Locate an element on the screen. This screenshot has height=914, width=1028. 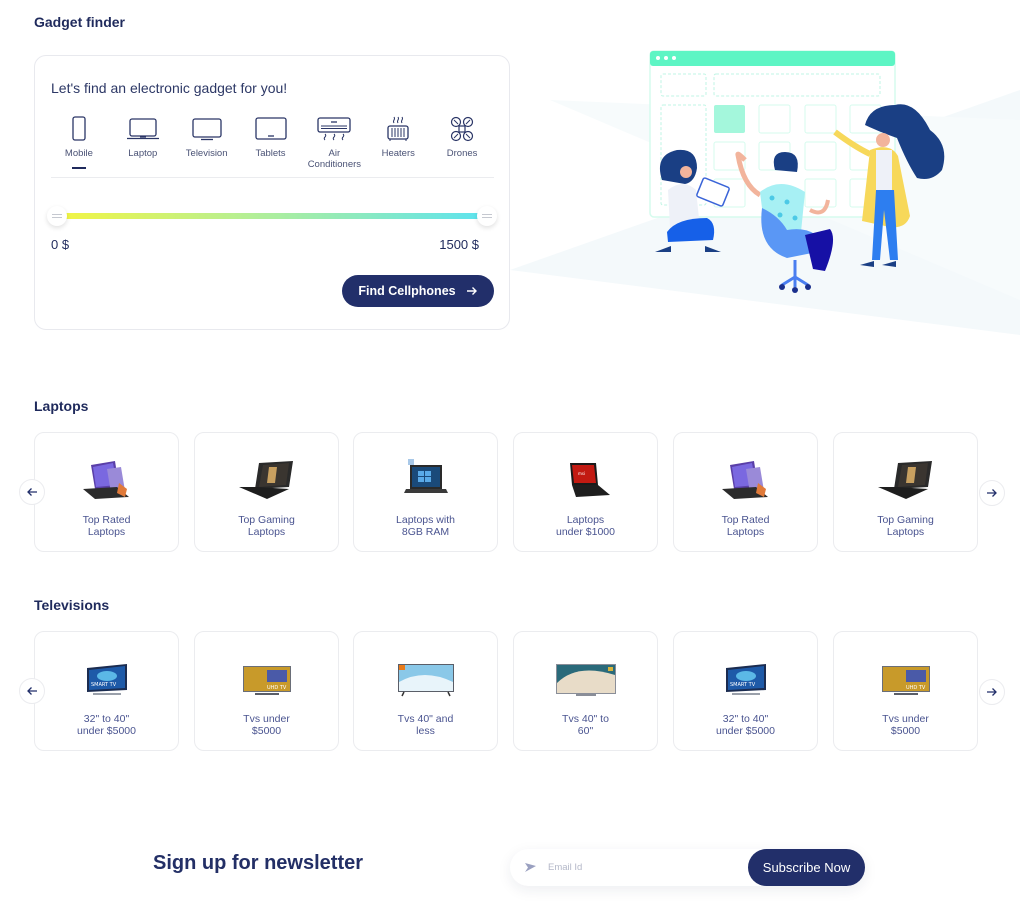
find-cellphones-button: Find Cellphones is located at coordinates (418, 291).